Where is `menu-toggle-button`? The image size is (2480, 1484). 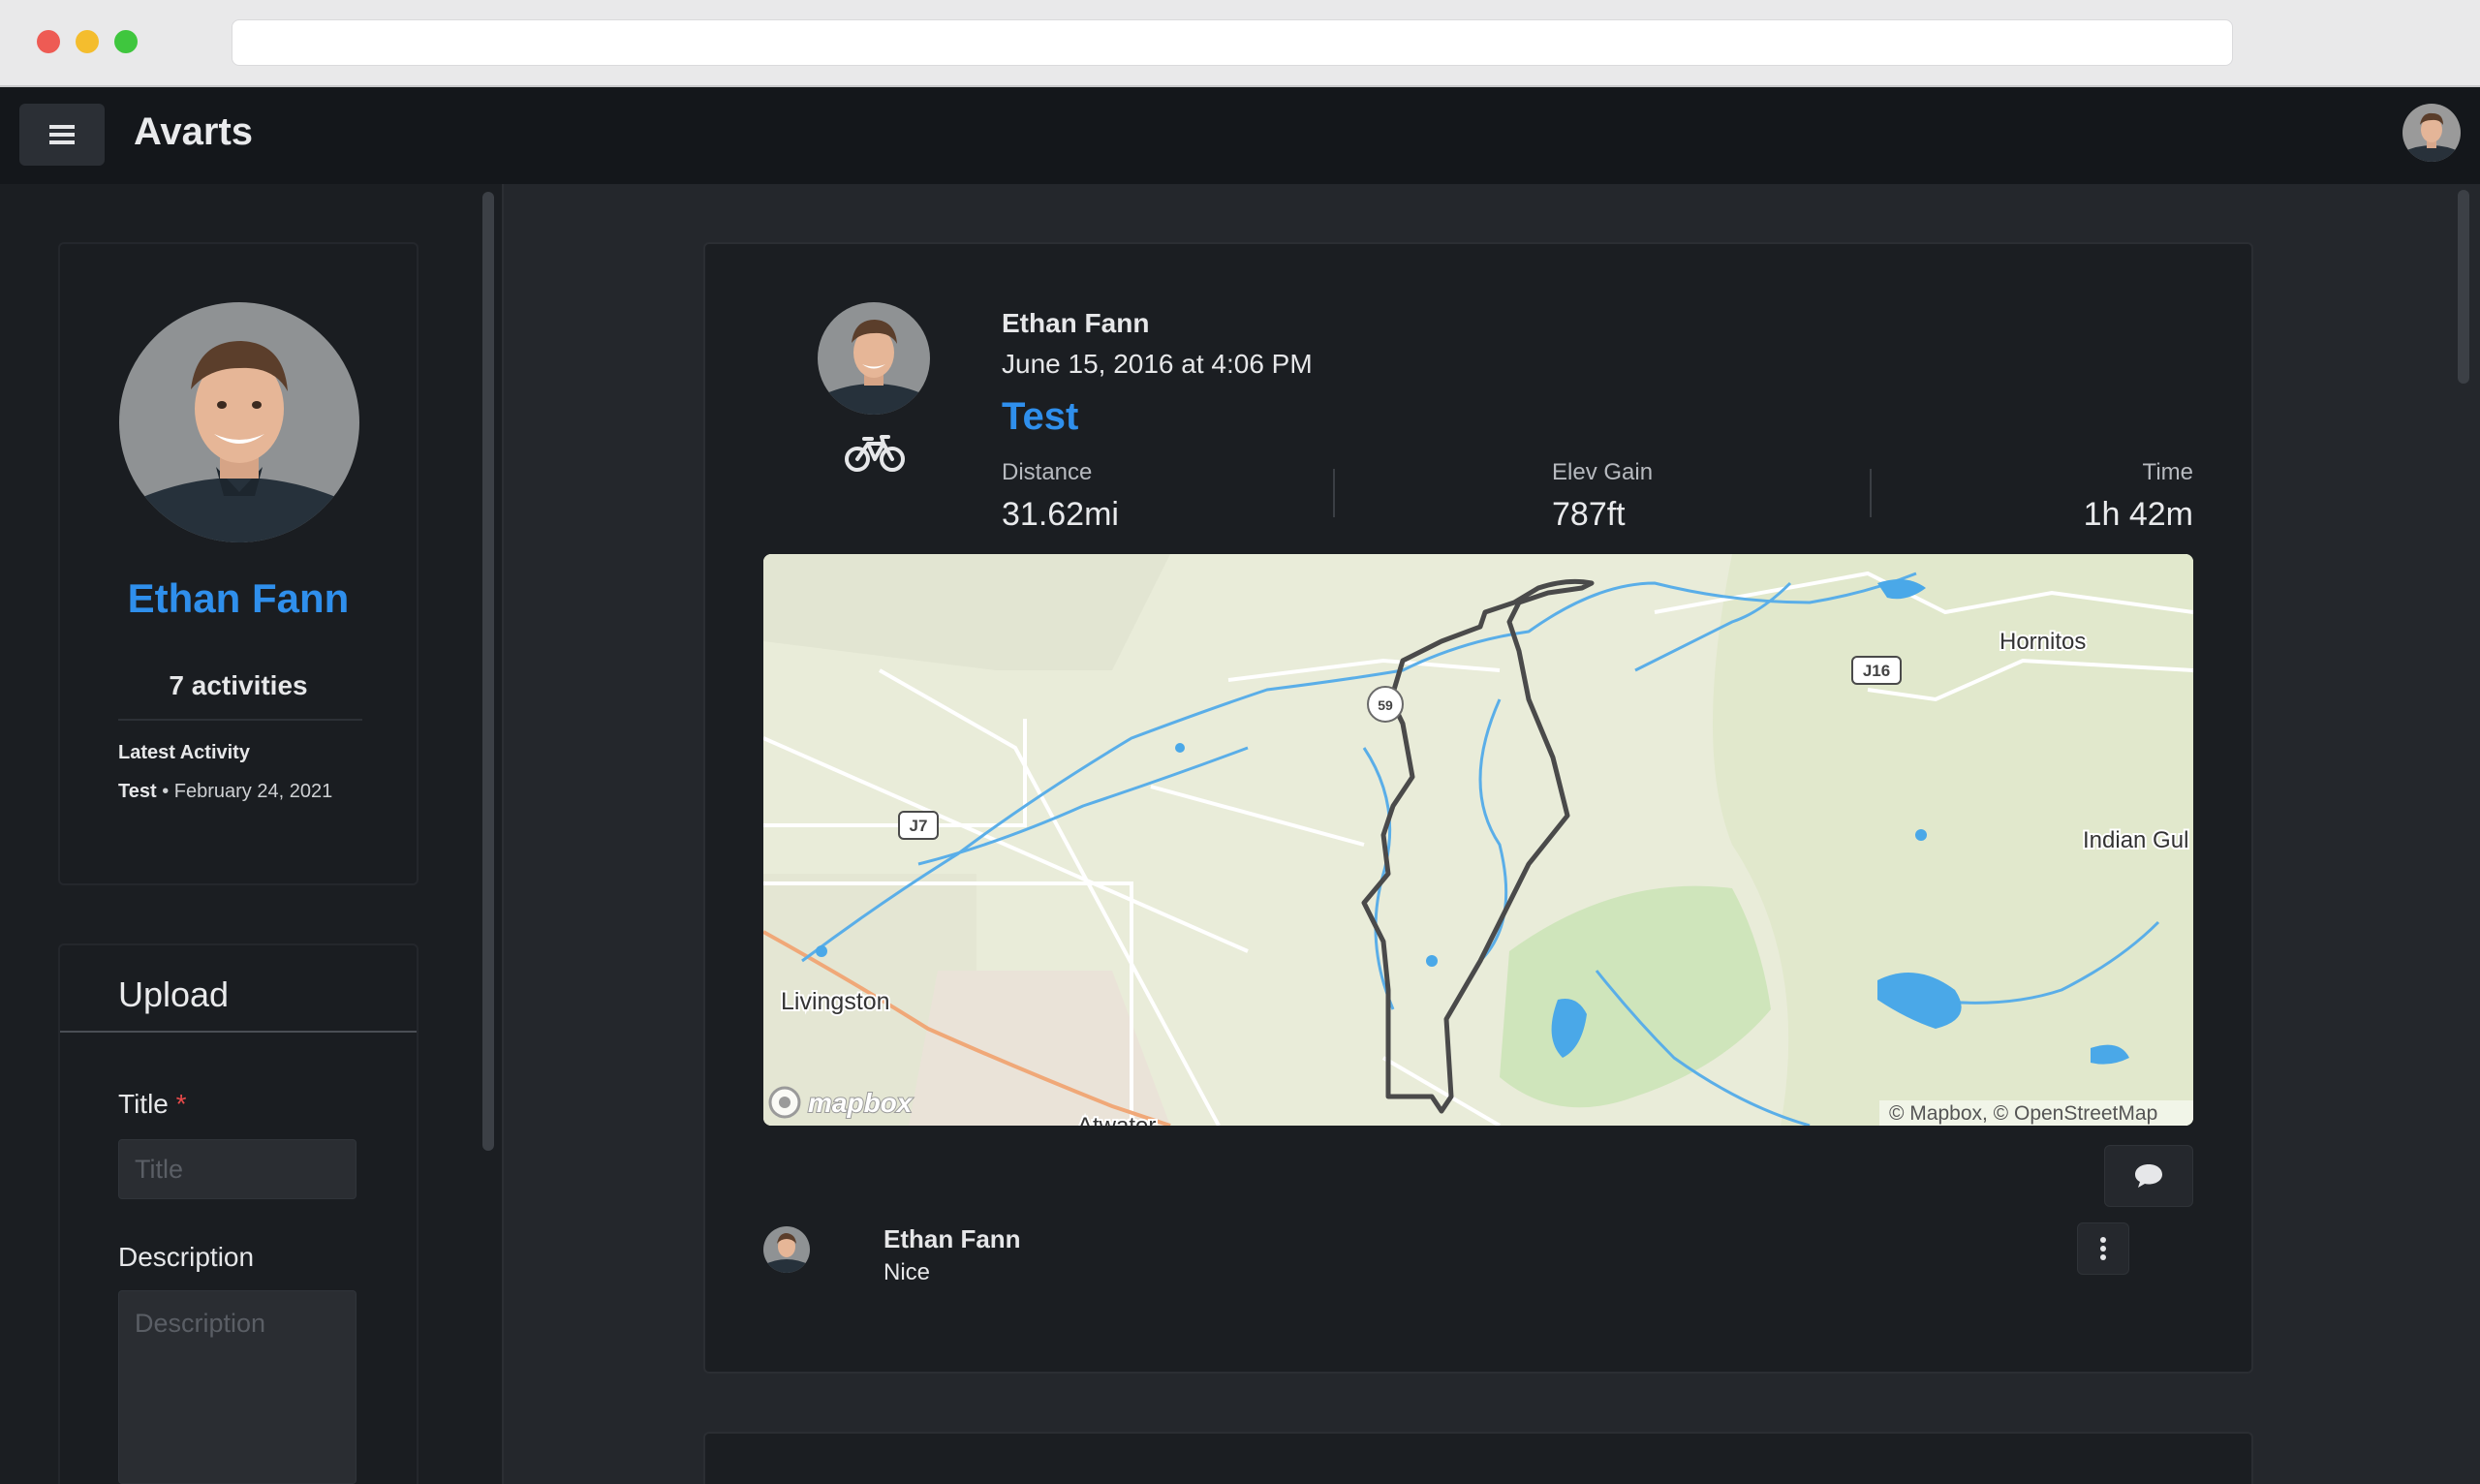
menu-toggle-button is located at coordinates (62, 135).